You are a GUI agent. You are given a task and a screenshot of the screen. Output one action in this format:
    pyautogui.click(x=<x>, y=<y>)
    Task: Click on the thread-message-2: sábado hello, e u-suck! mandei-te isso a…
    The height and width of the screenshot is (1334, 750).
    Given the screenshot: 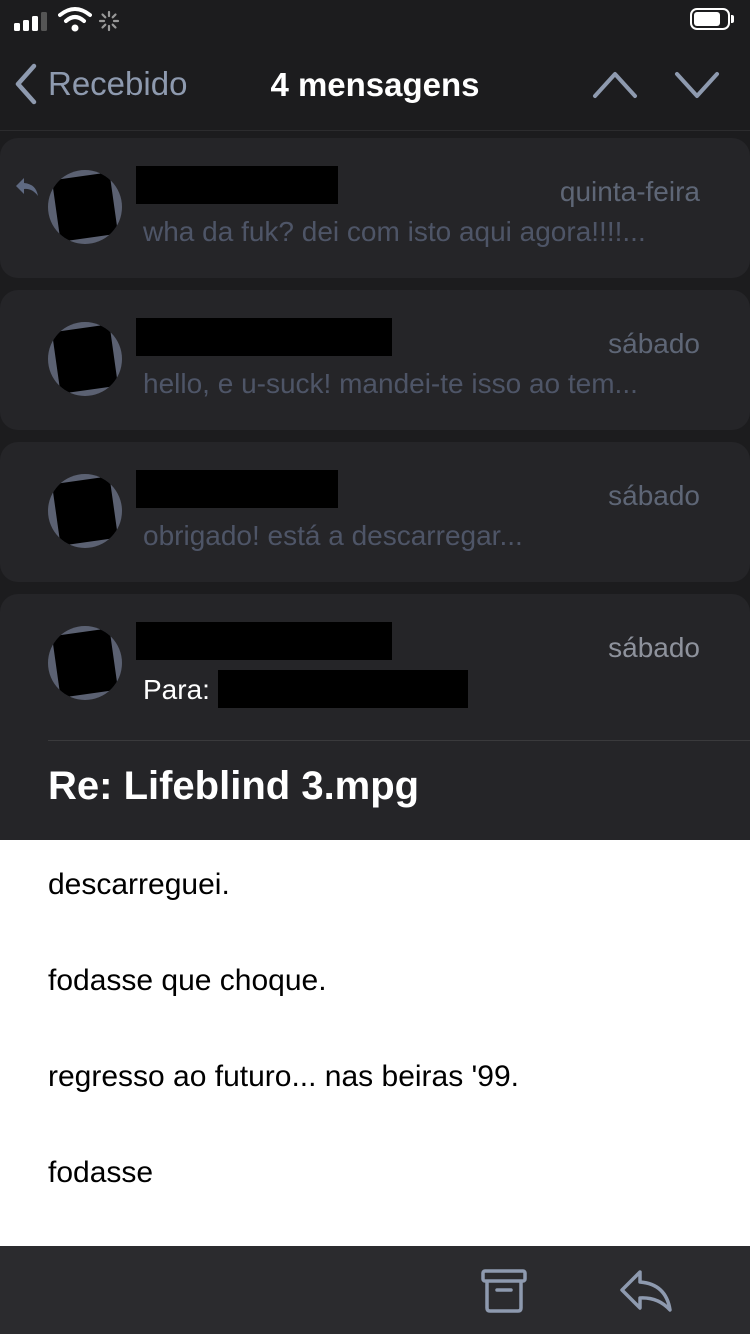 What is the action you would take?
    pyautogui.click(x=375, y=360)
    